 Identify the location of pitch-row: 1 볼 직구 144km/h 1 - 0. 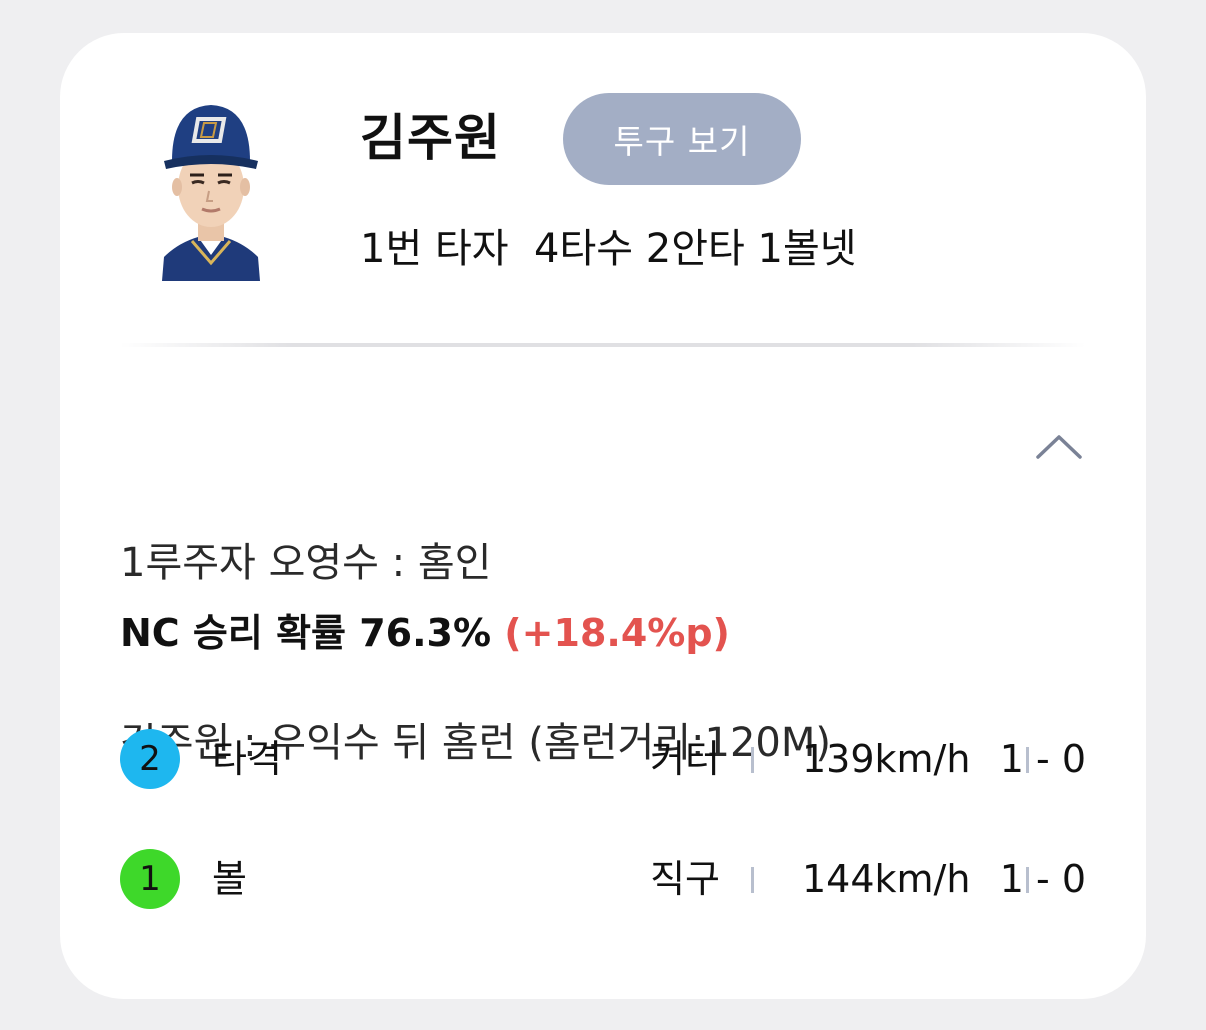
(603, 879).